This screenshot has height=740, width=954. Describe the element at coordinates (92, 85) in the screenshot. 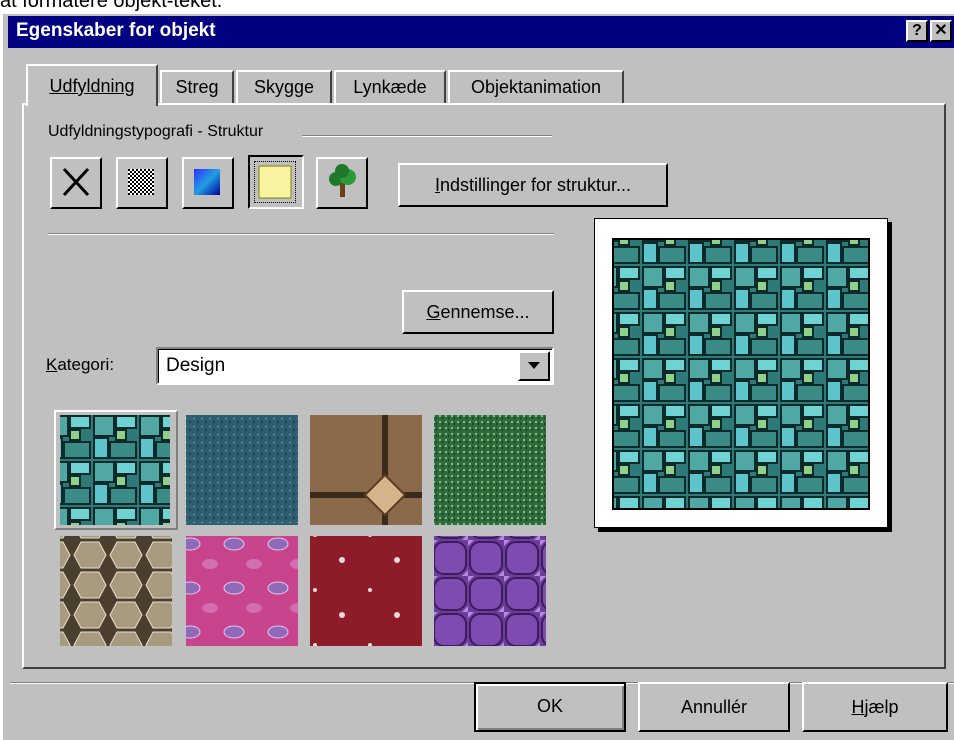

I see `tab-udfyldning: Udfyldning` at that location.